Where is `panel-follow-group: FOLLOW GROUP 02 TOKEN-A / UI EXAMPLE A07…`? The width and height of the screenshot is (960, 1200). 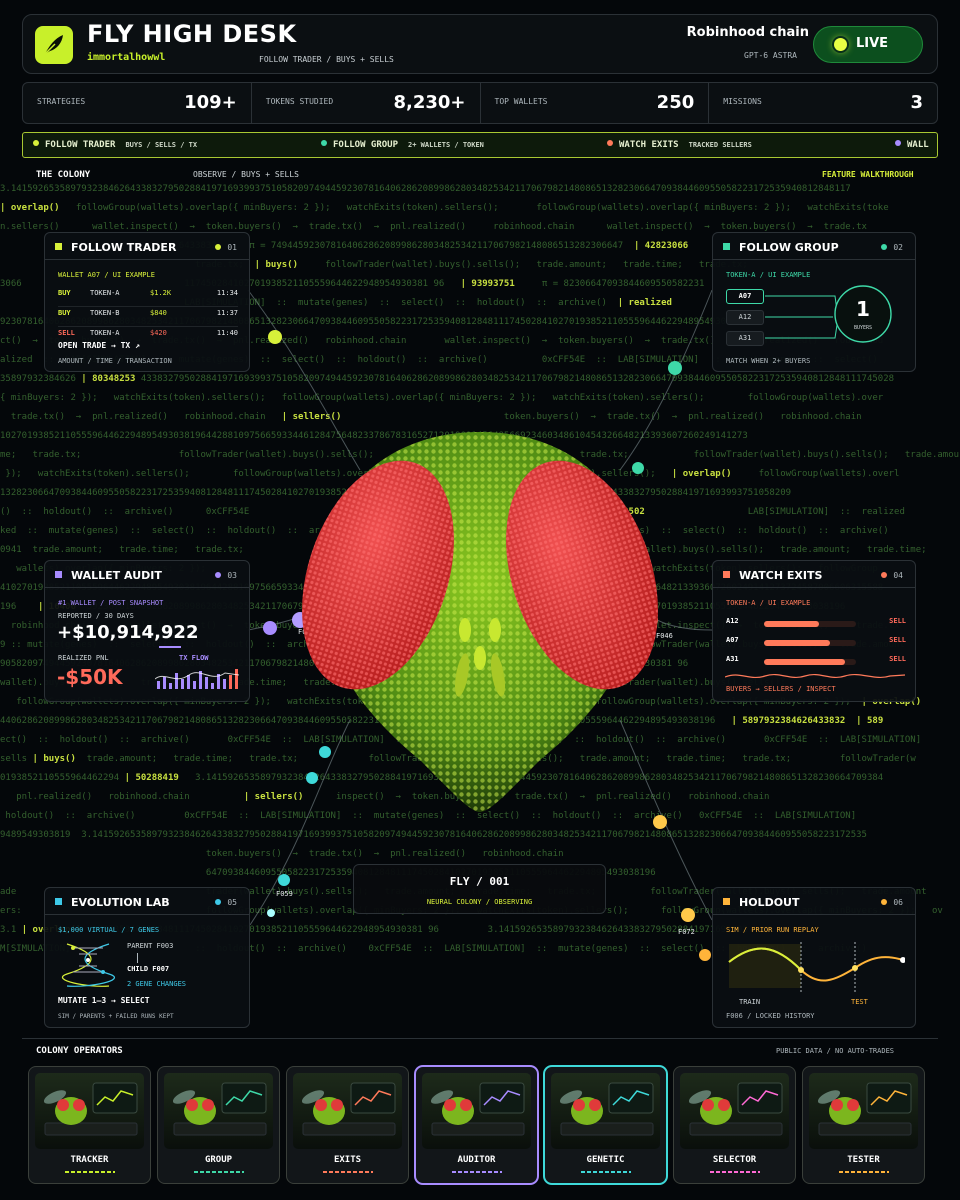 panel-follow-group: FOLLOW GROUP 02 TOKEN-A / UI EXAMPLE A07… is located at coordinates (814, 302).